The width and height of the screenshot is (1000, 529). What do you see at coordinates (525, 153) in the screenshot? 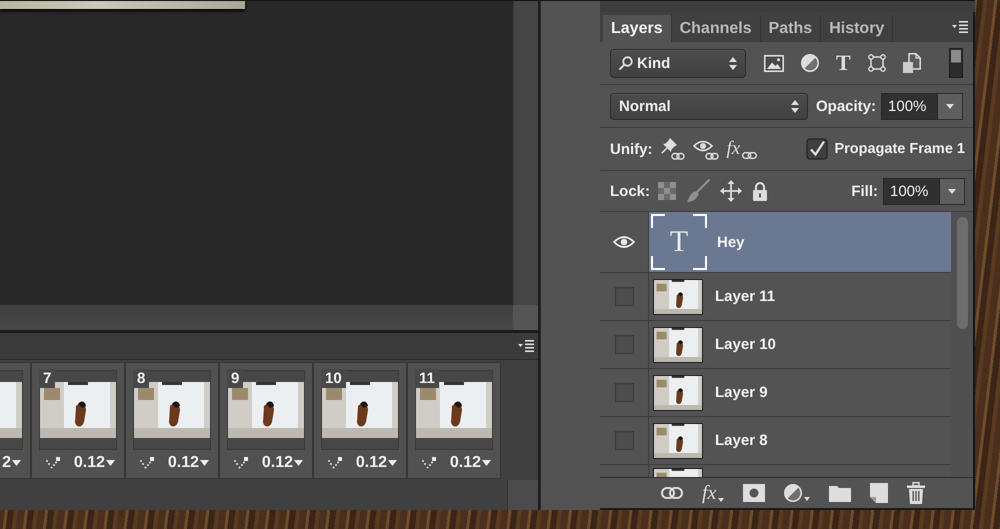
I see `vertical-scrollbar` at bounding box center [525, 153].